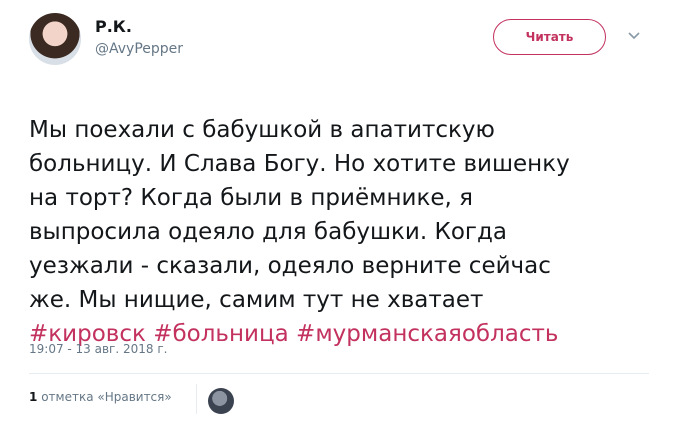  I want to click on hashtag-link: #мурманскаяобласть, so click(427, 334).